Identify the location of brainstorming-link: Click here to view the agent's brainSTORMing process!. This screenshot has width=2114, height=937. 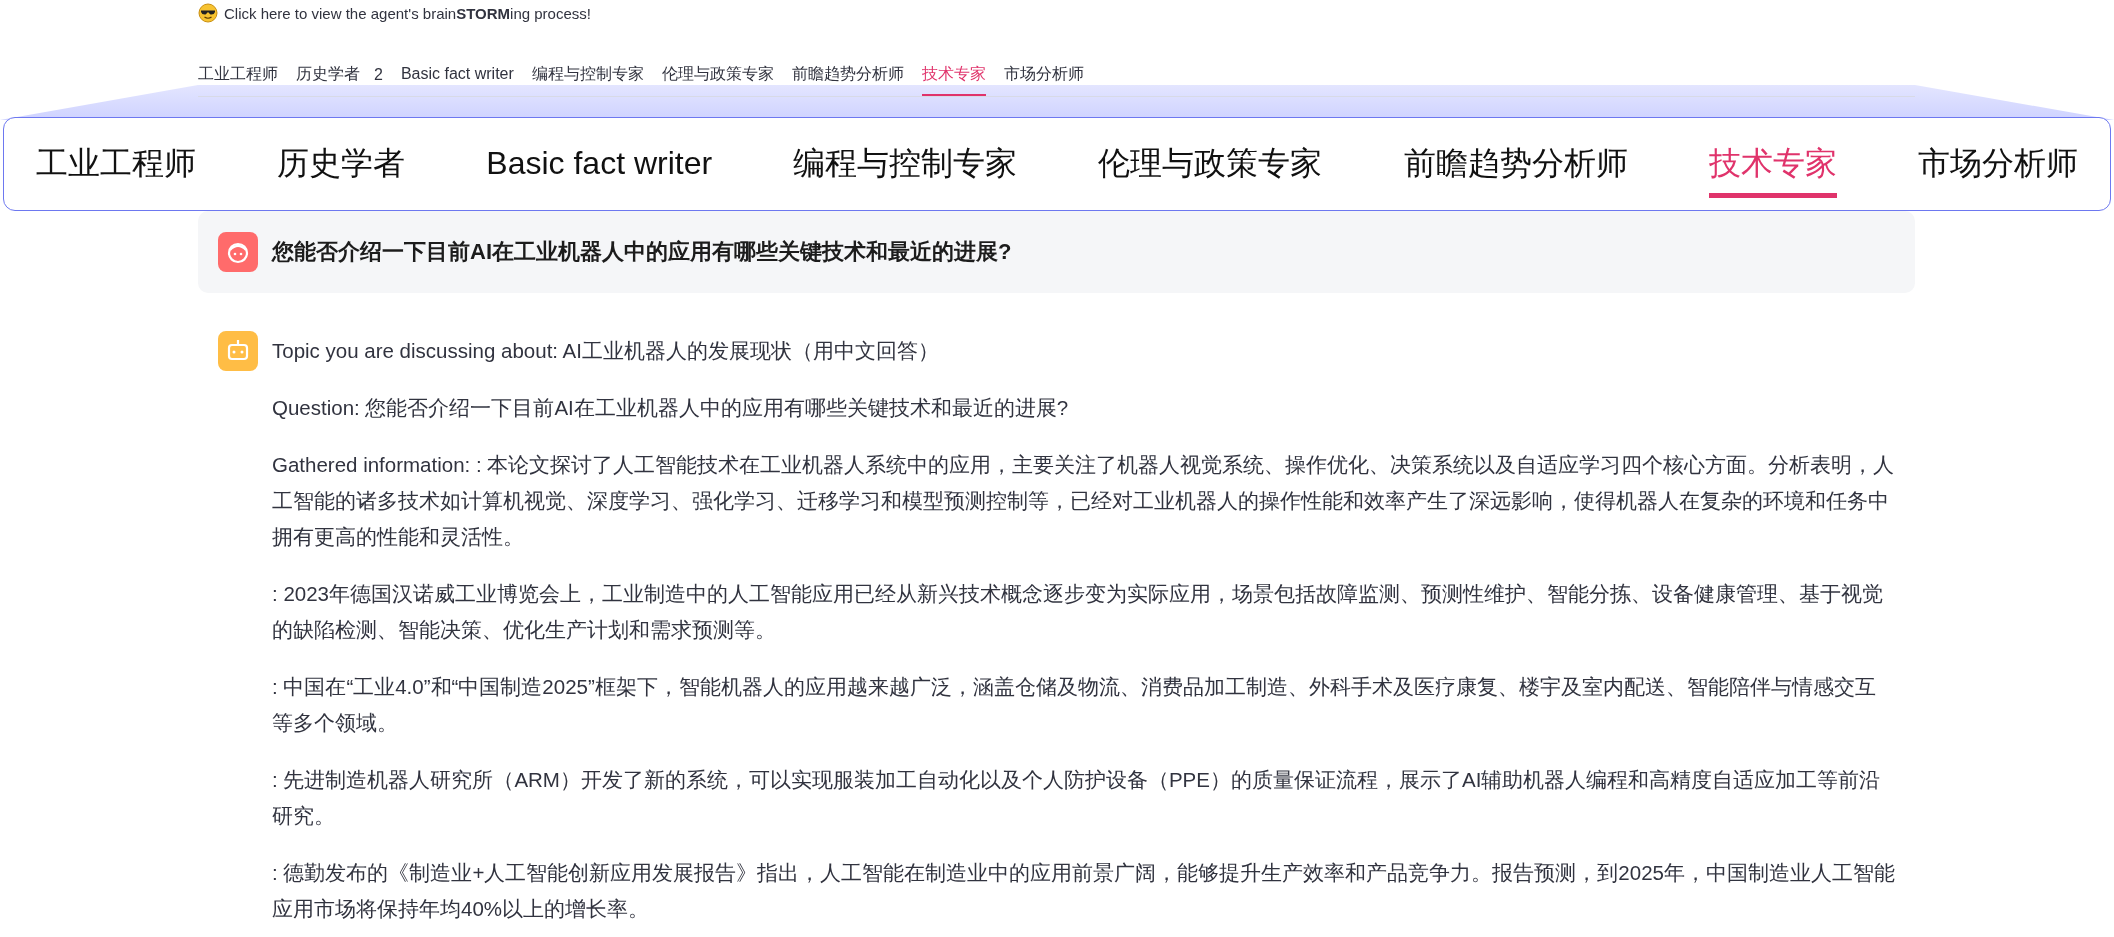
(407, 13).